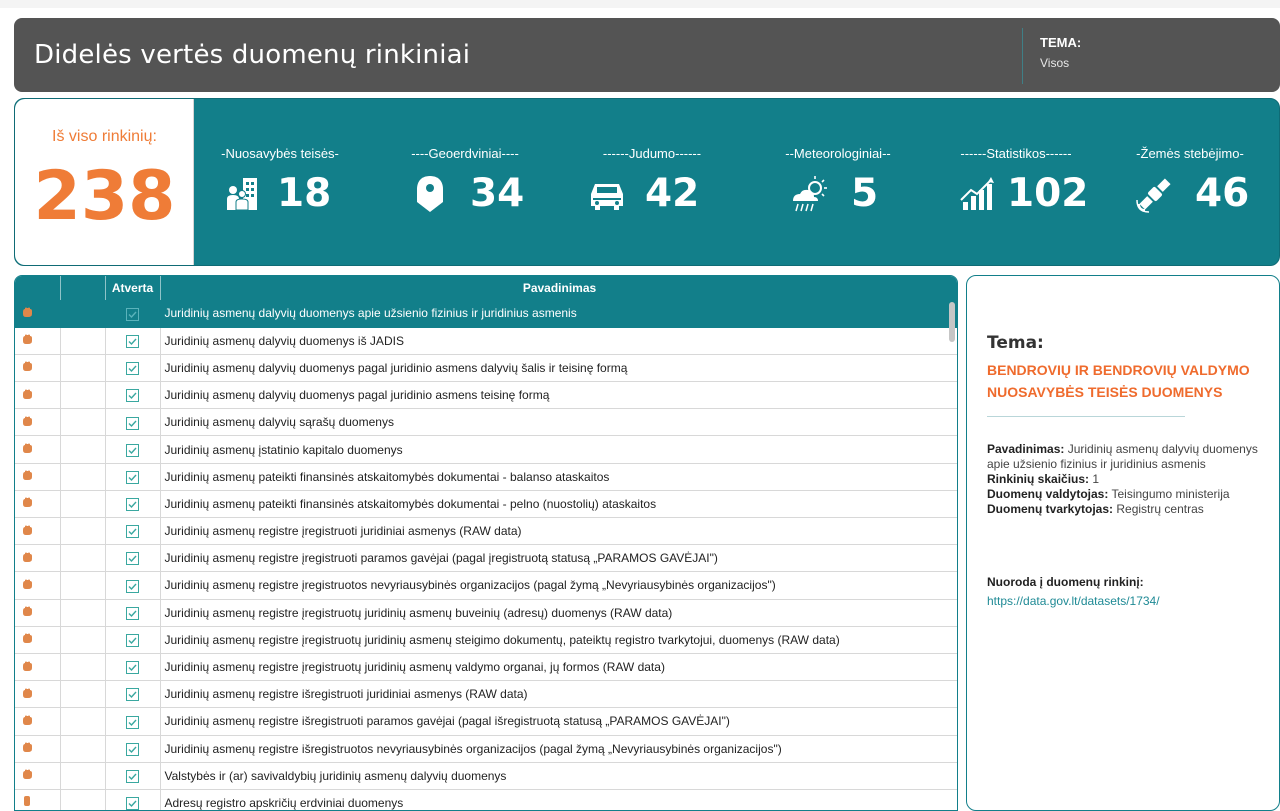  What do you see at coordinates (1222, 193) in the screenshot?
I see `stat-value: 46` at bounding box center [1222, 193].